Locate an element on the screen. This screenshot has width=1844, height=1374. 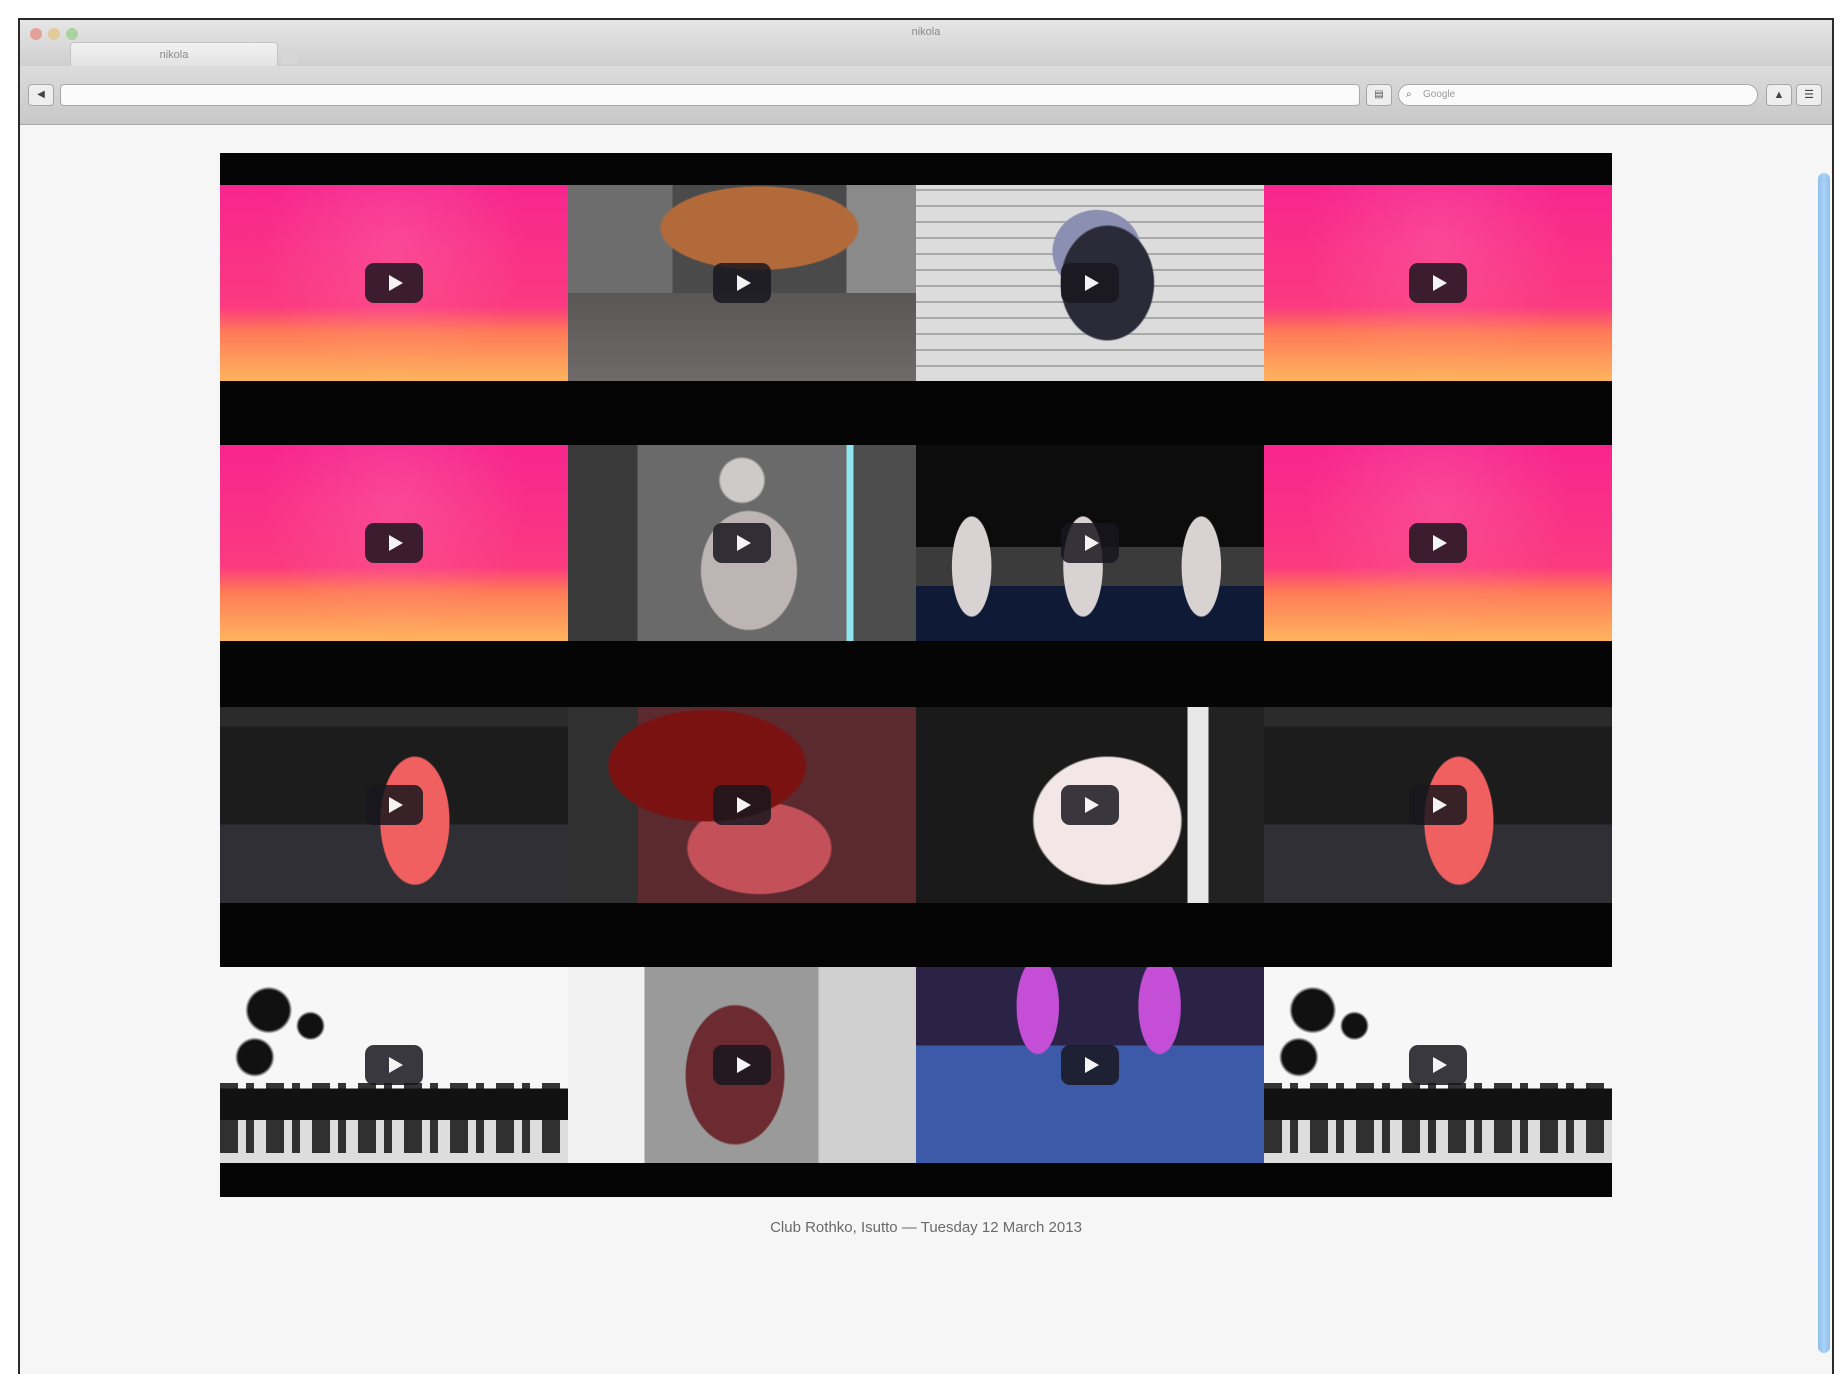
search-placeholder: Google is located at coordinates (1439, 94).